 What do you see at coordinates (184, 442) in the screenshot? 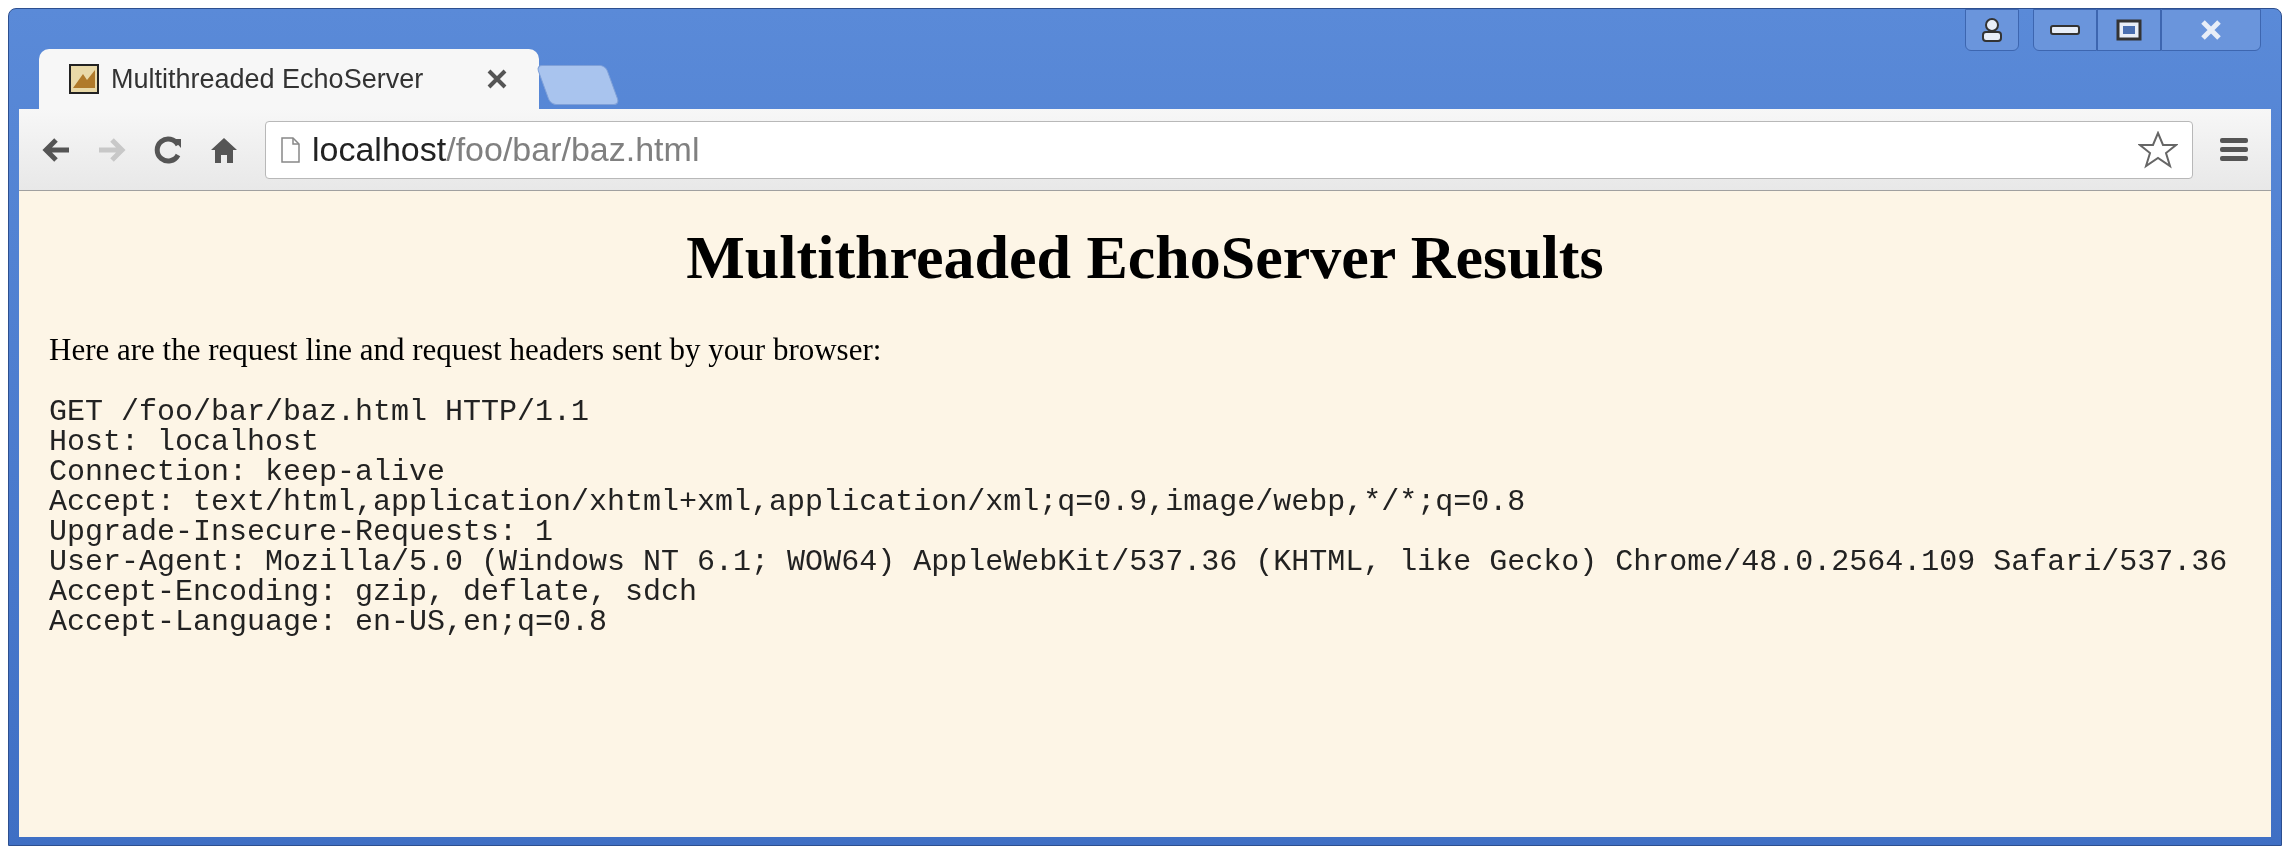
I see `request-header-line: Host: localhost` at bounding box center [184, 442].